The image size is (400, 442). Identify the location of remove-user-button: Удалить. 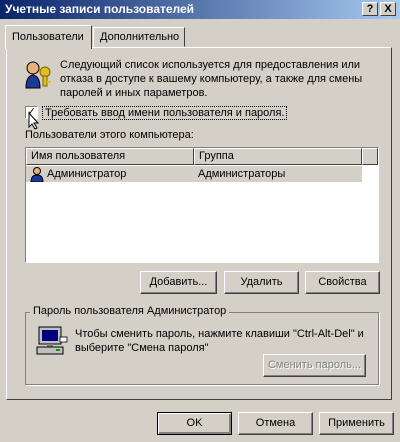
(261, 282).